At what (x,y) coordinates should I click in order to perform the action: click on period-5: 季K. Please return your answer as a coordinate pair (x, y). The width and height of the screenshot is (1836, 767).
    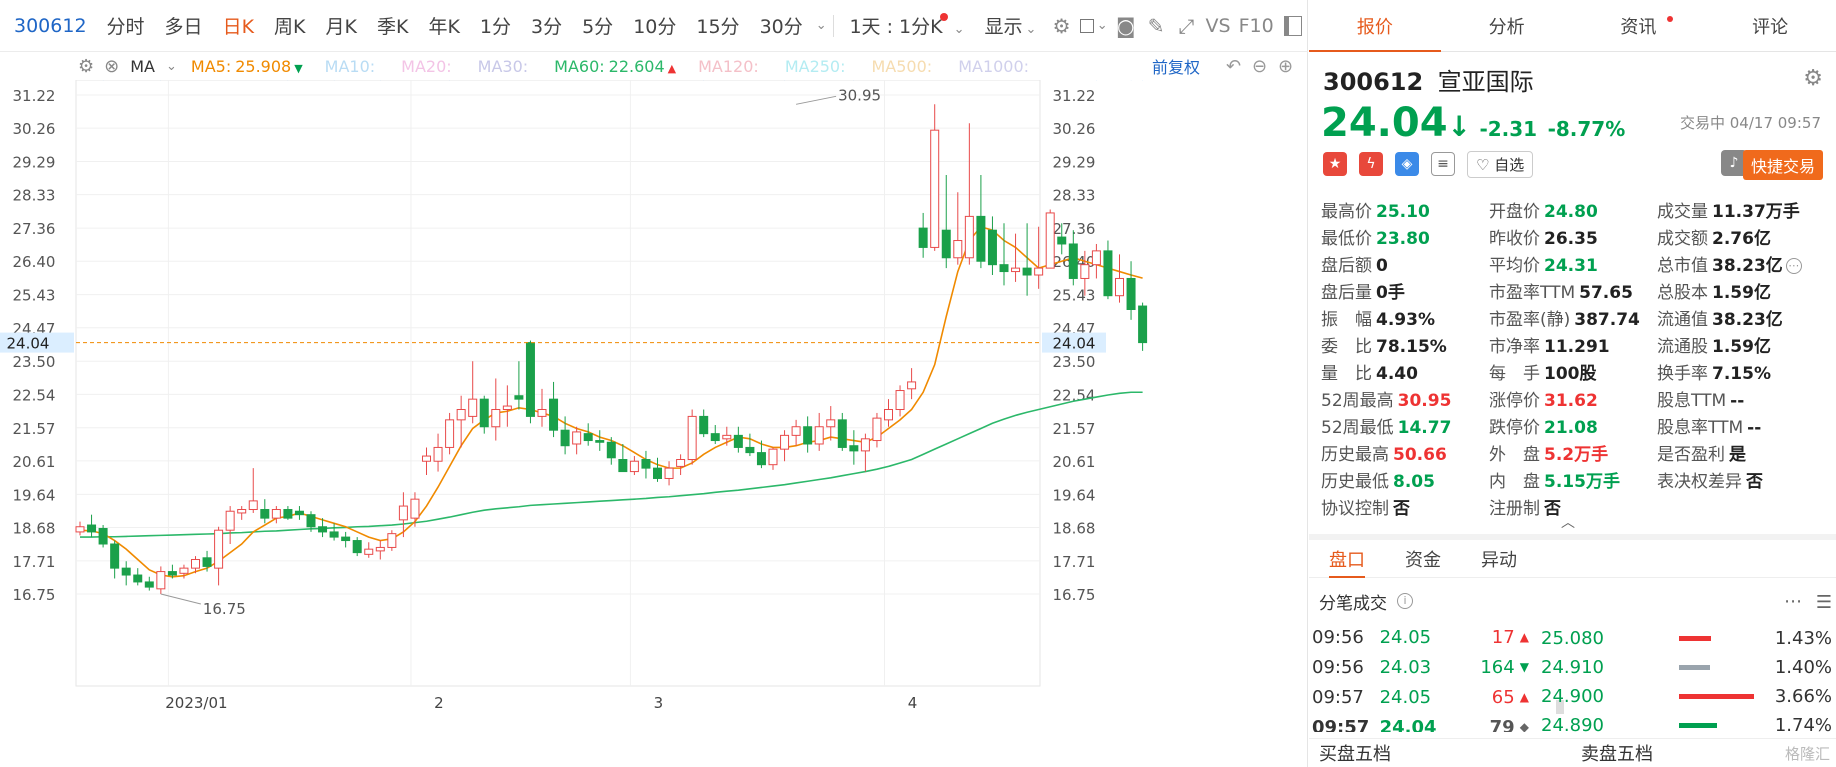
    Looking at the image, I should click on (392, 25).